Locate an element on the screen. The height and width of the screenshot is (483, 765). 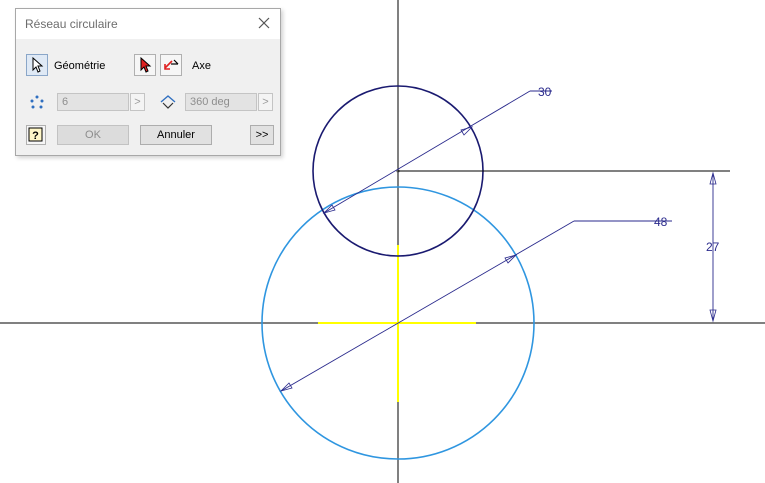
dimension-vertical-distance: 27 is located at coordinates (564, 246).